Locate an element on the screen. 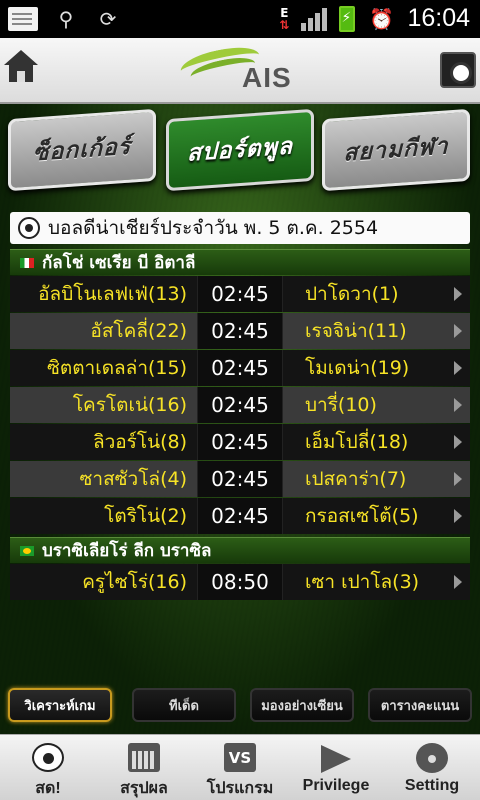 This screenshot has width=480, height=800. home-team: ซาสซัวโล่(4) is located at coordinates (103, 479).